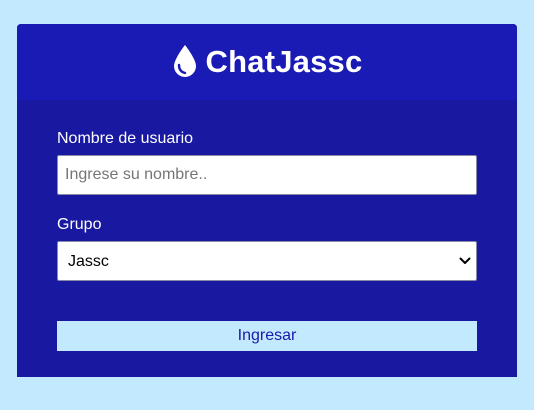 This screenshot has height=410, width=534. Describe the element at coordinates (79, 224) in the screenshot. I see `group-label: Grupo` at that location.